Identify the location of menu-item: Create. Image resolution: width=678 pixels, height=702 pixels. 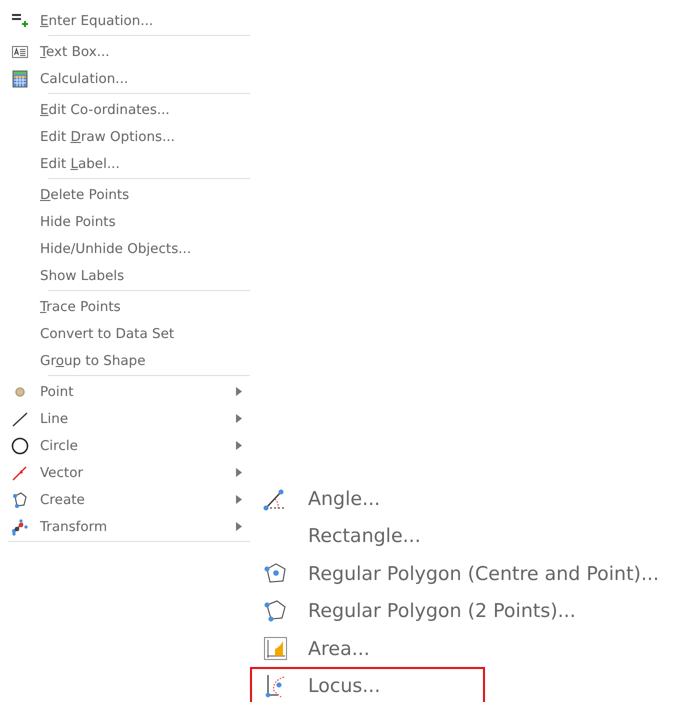
(129, 499).